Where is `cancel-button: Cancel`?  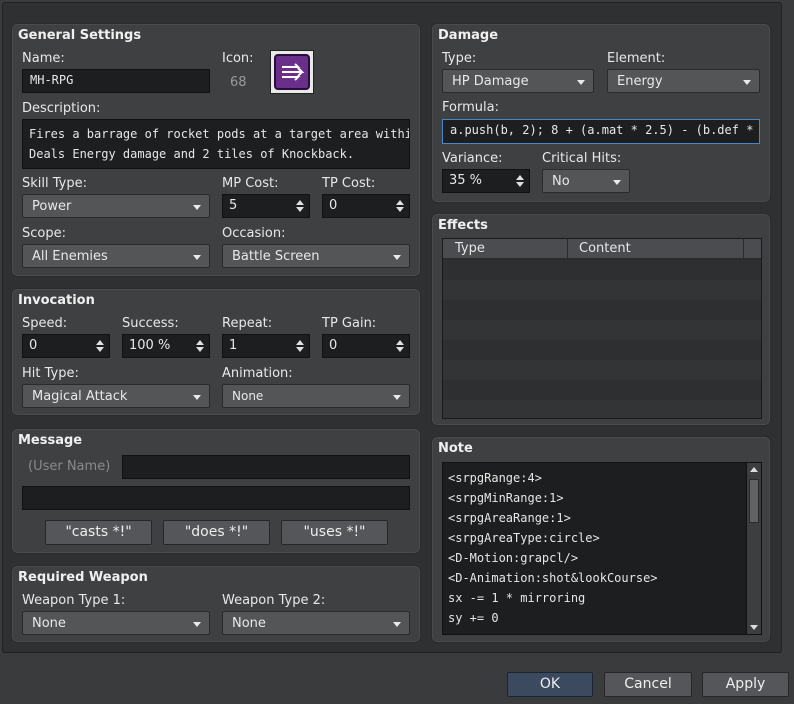 cancel-button: Cancel is located at coordinates (648, 684).